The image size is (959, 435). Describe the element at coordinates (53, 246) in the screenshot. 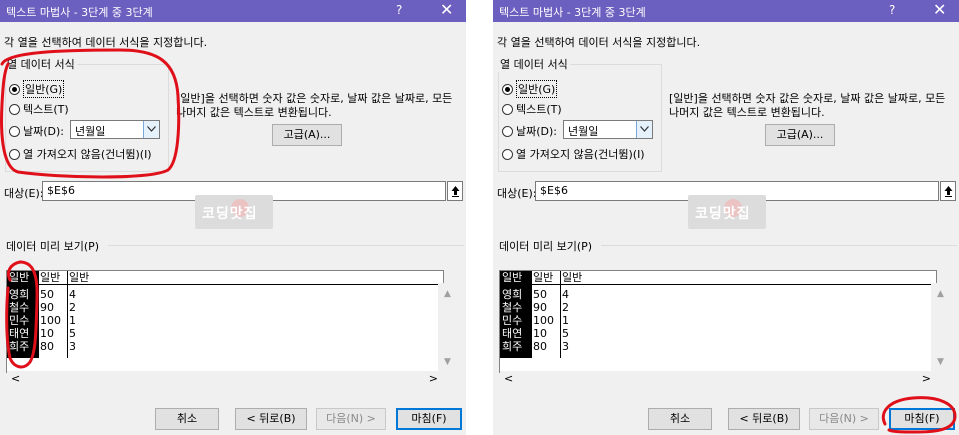

I see `preview-label: 데이터 미리 보기(P)` at that location.